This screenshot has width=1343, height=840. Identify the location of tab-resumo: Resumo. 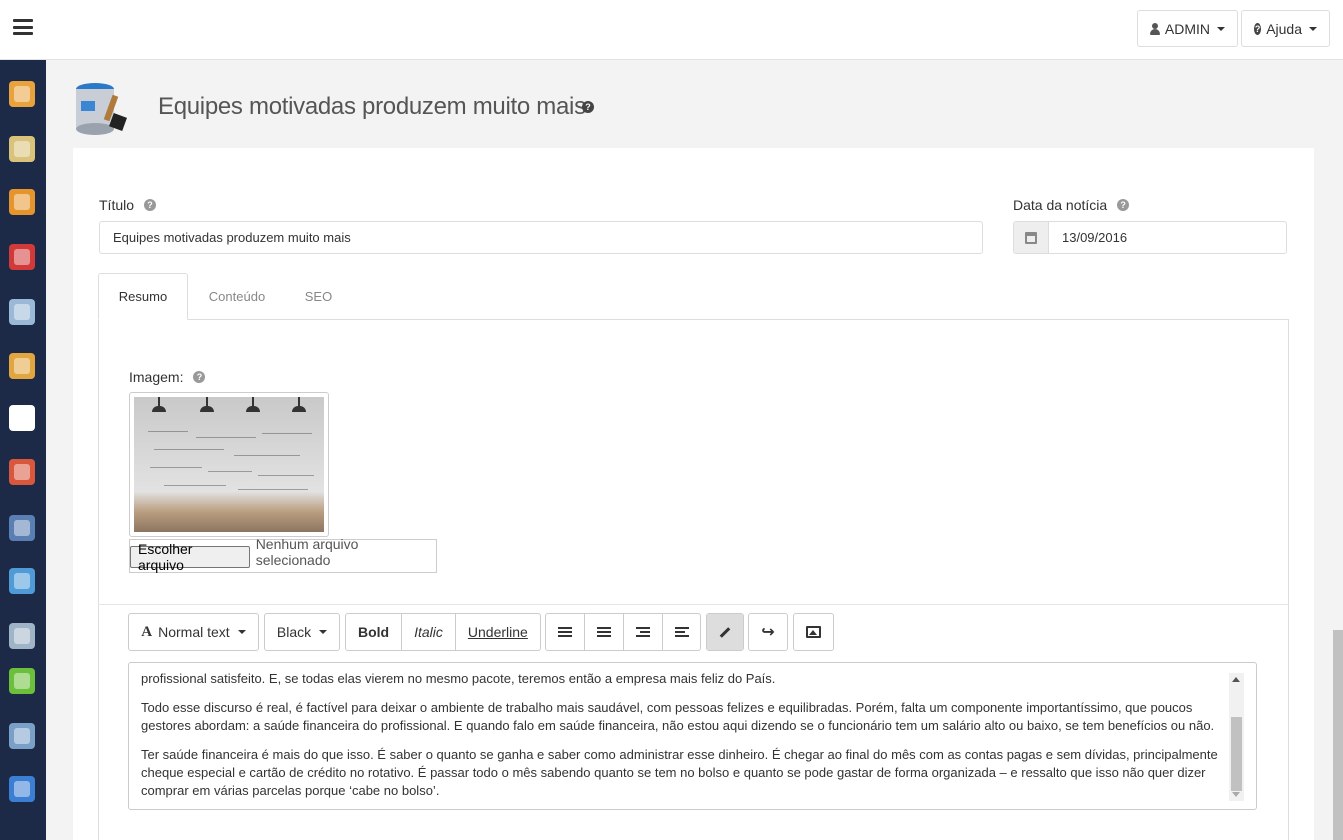
(143, 296).